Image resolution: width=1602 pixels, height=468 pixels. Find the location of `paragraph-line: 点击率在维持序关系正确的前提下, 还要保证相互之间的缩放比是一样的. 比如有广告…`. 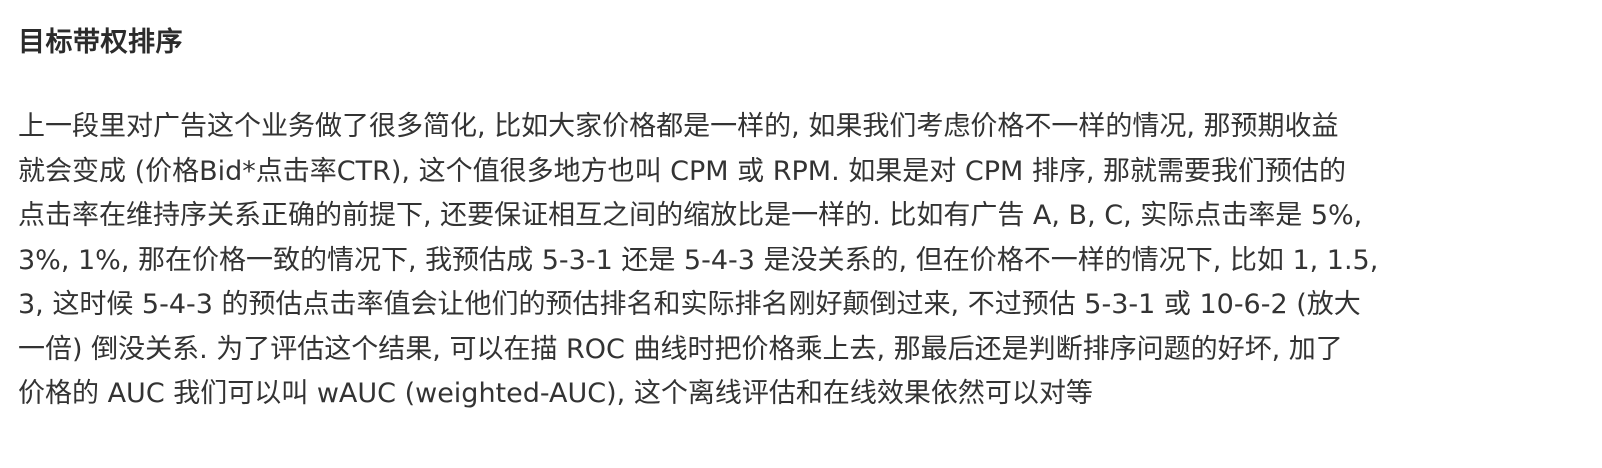

paragraph-line: 点击率在维持序关系正确的前提下, 还要保证相互之间的缩放比是一样的. 比如有广告… is located at coordinates (690, 215).